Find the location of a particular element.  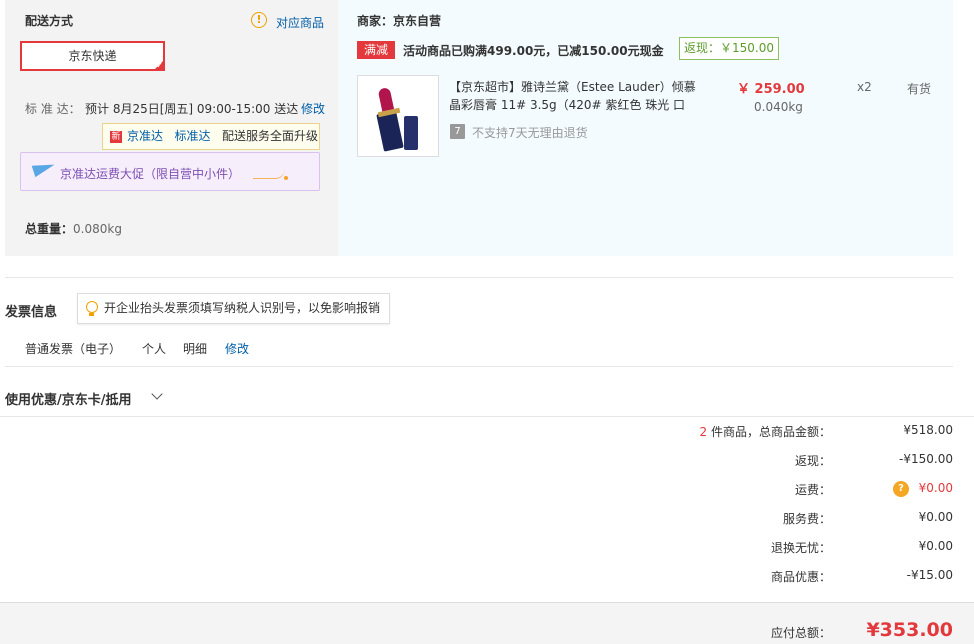

new-badge-icon: 新 is located at coordinates (116, 136).